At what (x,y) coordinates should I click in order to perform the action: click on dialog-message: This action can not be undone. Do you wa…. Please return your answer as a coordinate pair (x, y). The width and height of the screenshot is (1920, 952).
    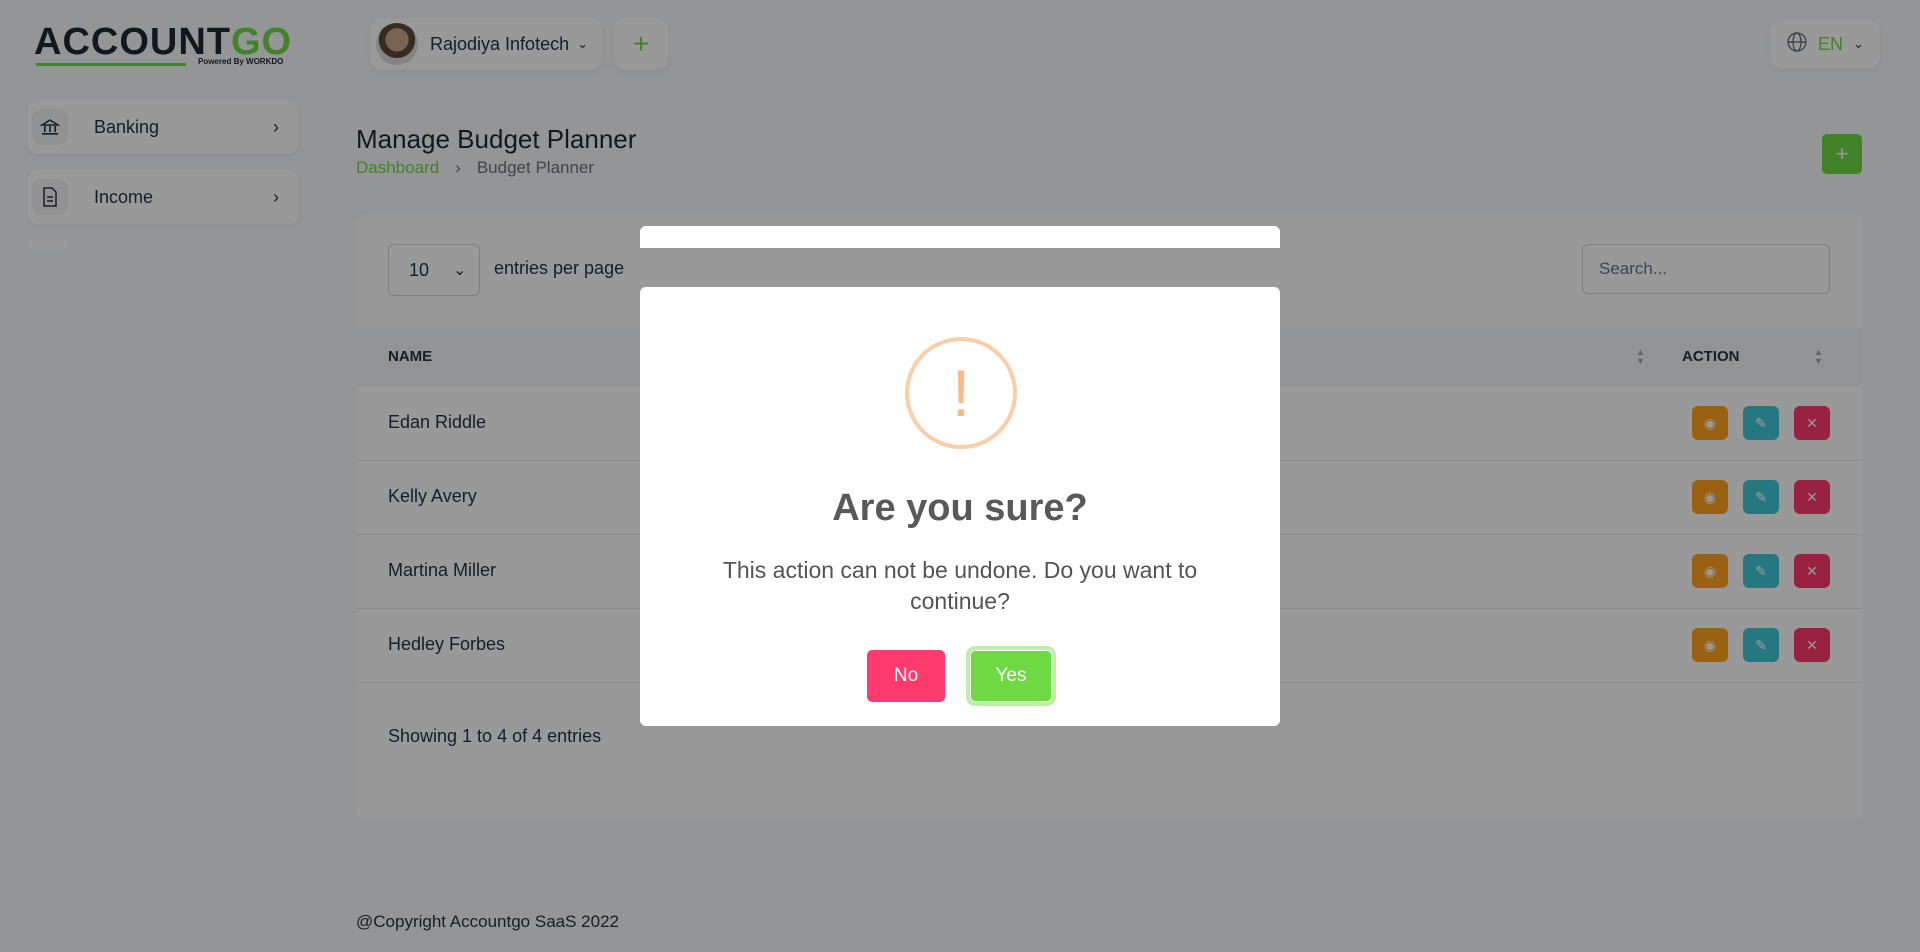
    Looking at the image, I should click on (960, 585).